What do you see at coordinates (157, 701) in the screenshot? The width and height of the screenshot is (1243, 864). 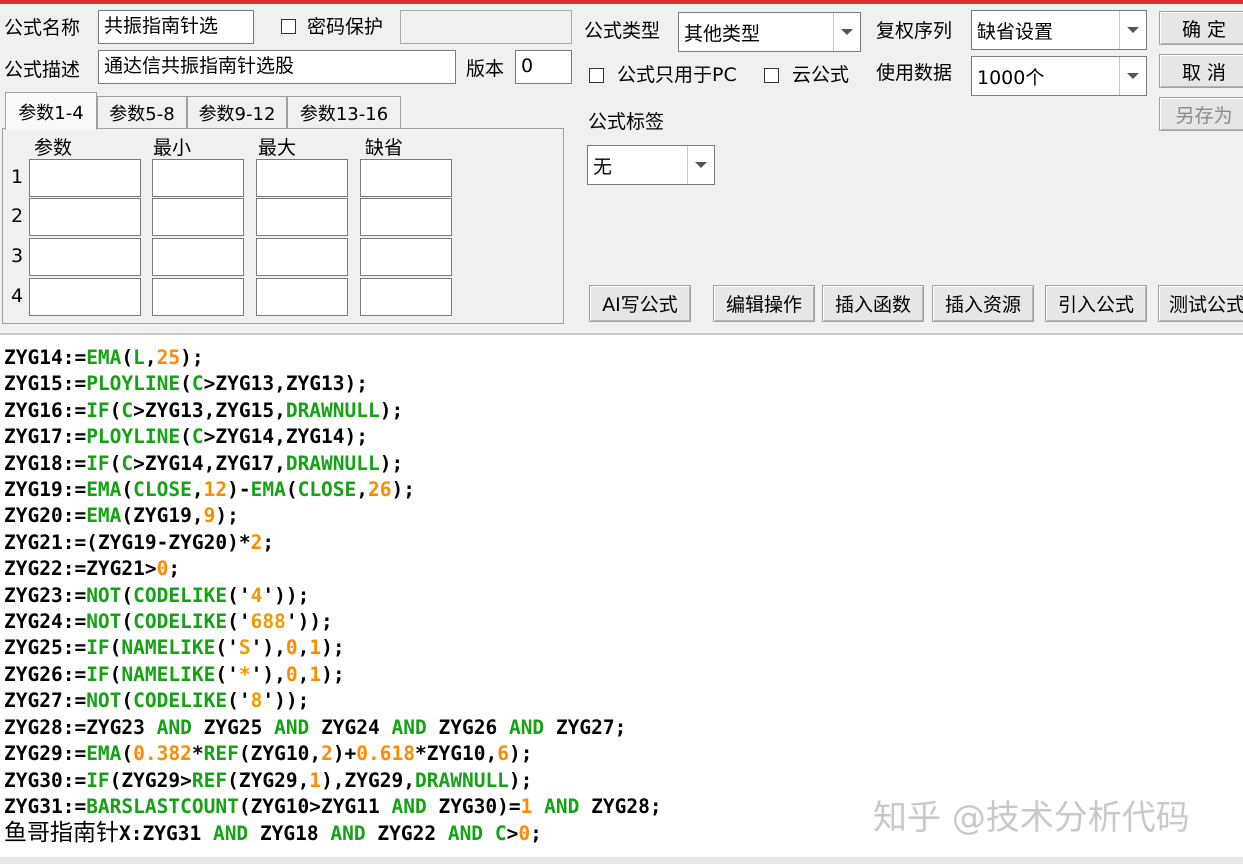 I see `code-line: ZYG27:=NOT(CODELIKE('8'));` at bounding box center [157, 701].